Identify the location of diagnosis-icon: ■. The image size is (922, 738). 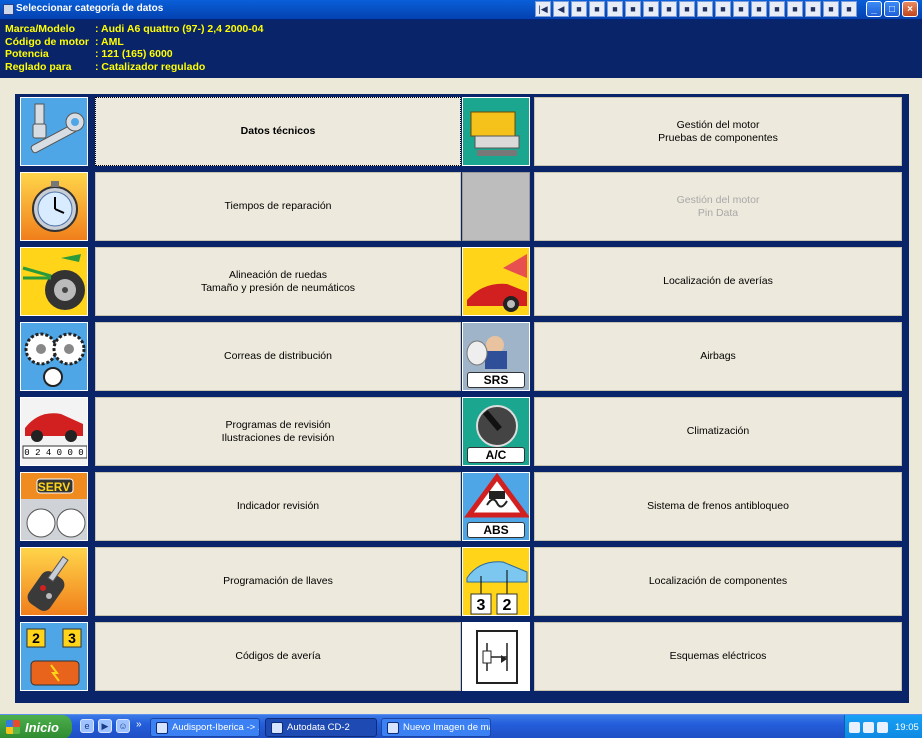
(759, 9).